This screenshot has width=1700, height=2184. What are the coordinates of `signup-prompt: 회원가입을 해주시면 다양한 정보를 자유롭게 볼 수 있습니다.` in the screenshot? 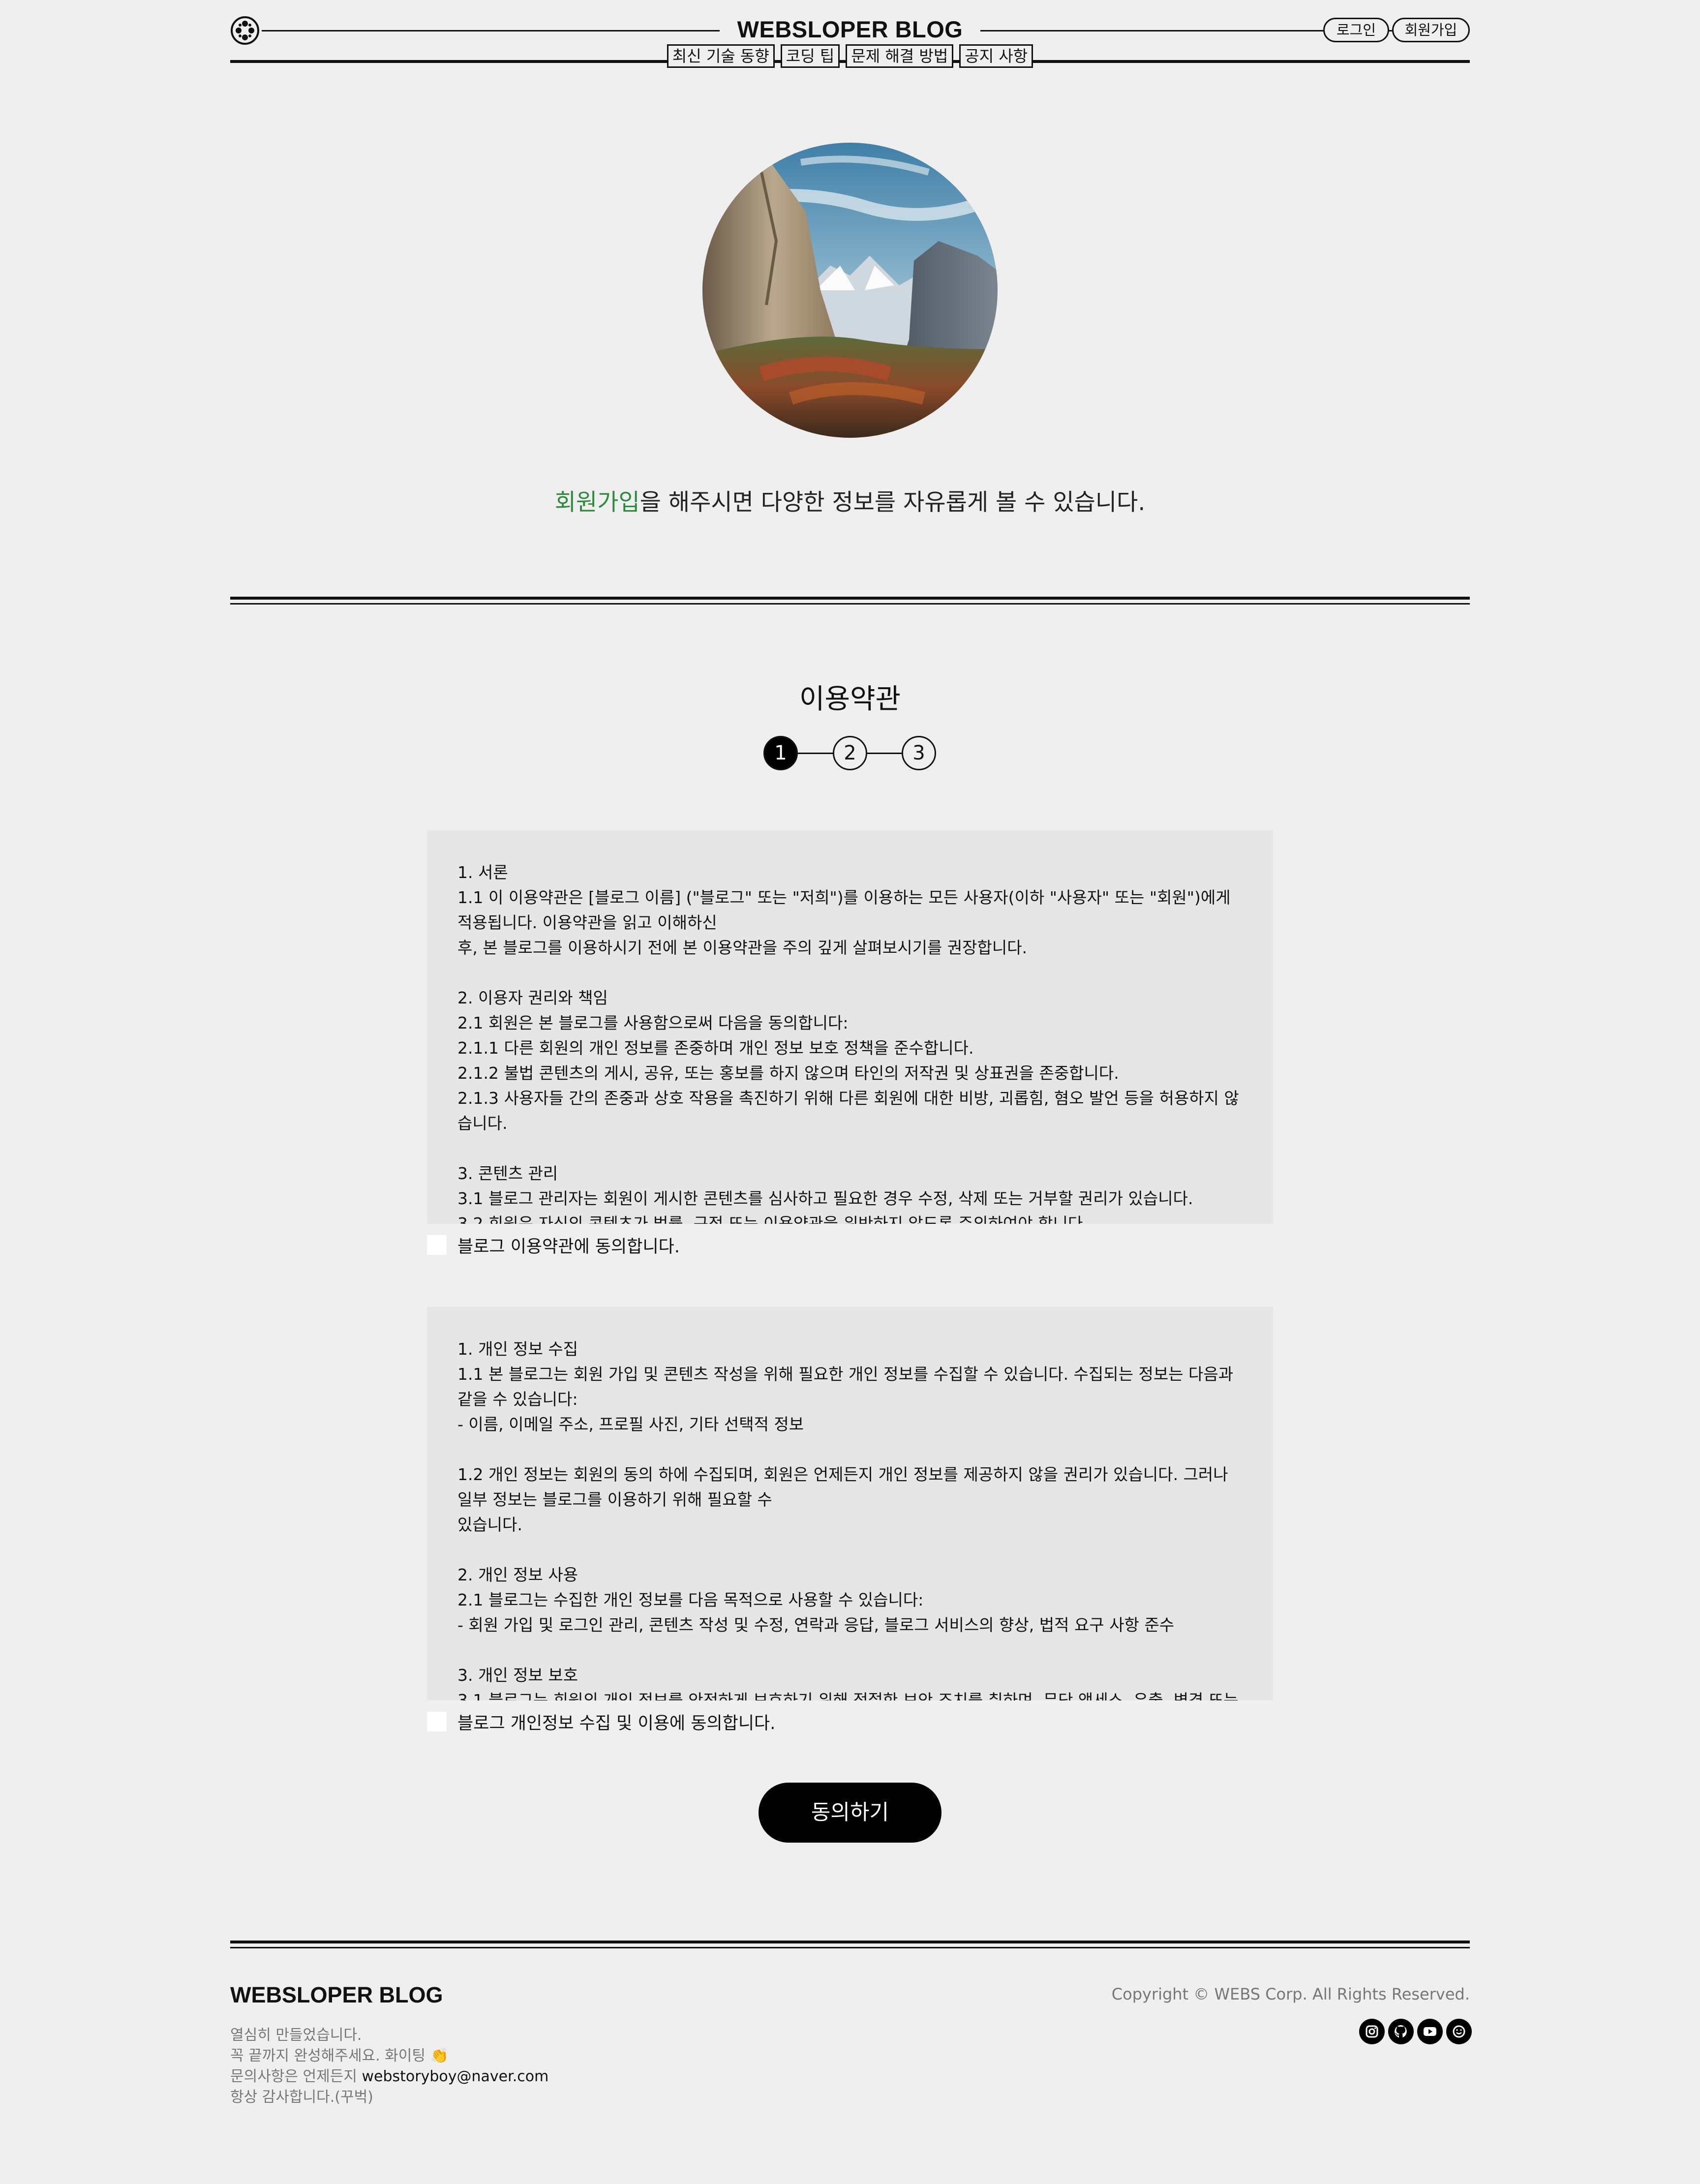 It's located at (850, 500).